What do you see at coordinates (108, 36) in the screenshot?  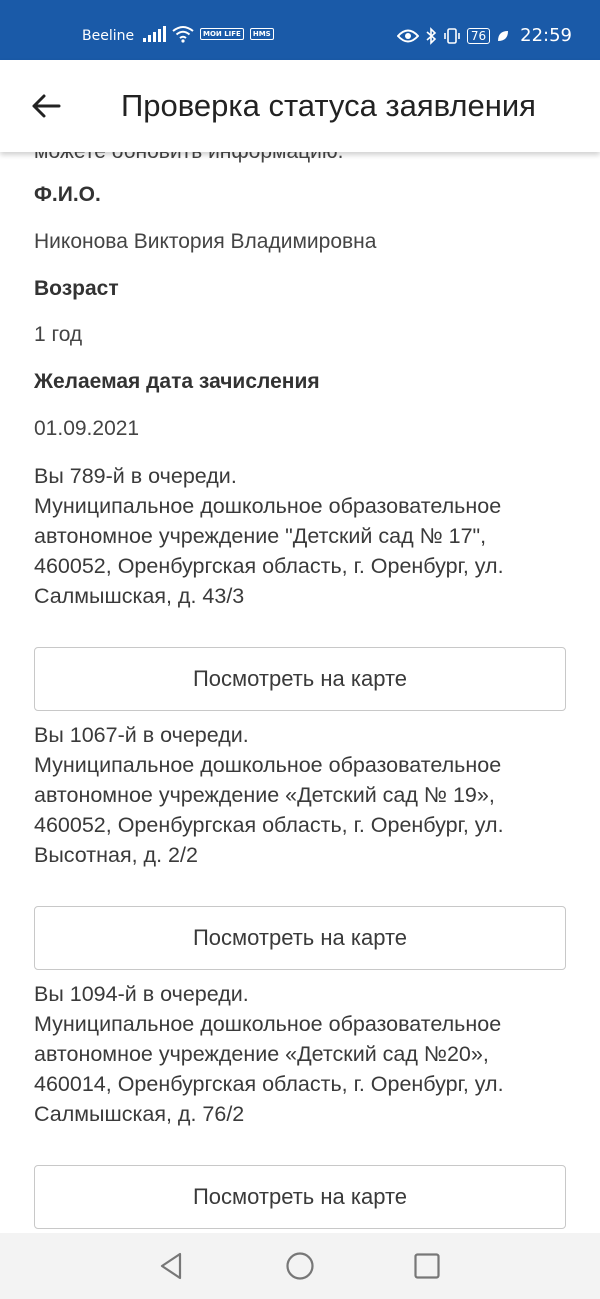 I see `carrier-name: Beeline` at bounding box center [108, 36].